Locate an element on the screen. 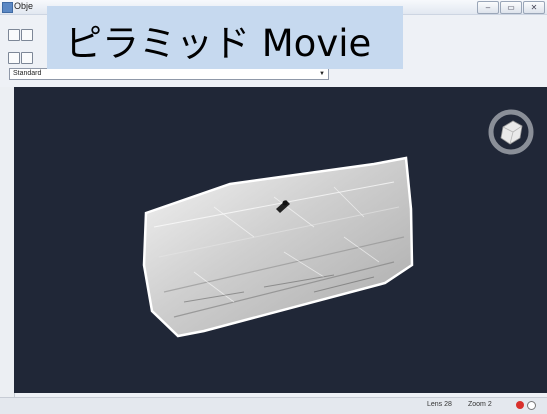  window-controls: – ▭ ✕ is located at coordinates (511, 7).